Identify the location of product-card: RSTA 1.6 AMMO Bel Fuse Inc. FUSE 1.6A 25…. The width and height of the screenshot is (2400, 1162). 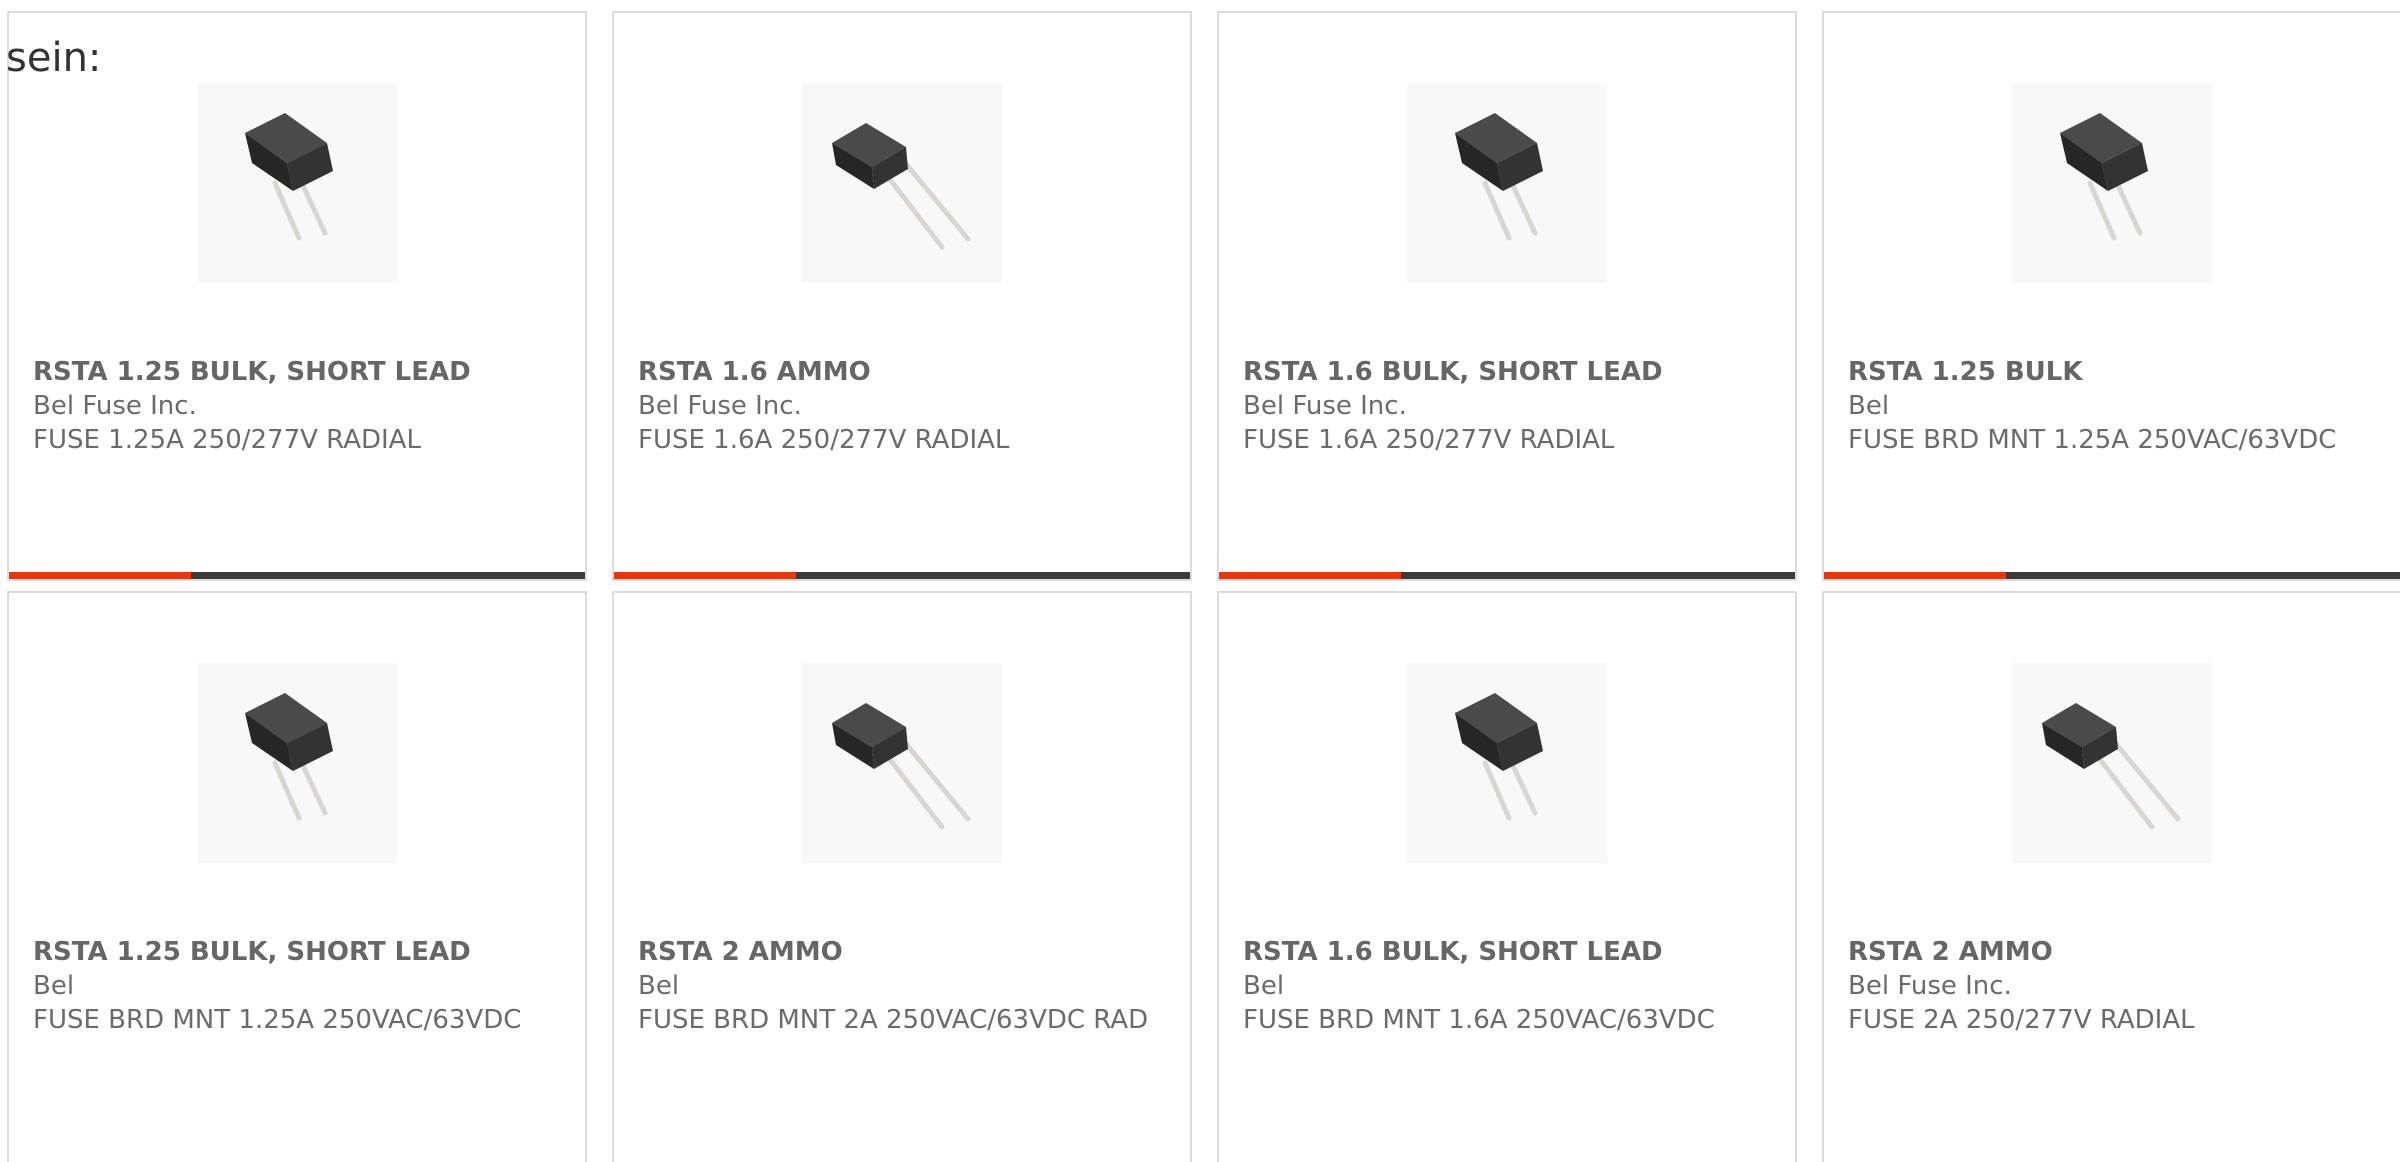
(902, 296).